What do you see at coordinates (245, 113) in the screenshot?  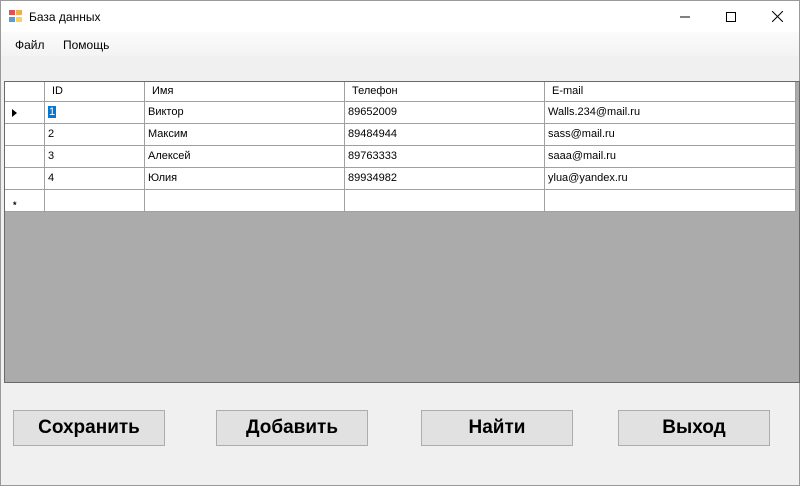 I see `cell-name: Виктор` at bounding box center [245, 113].